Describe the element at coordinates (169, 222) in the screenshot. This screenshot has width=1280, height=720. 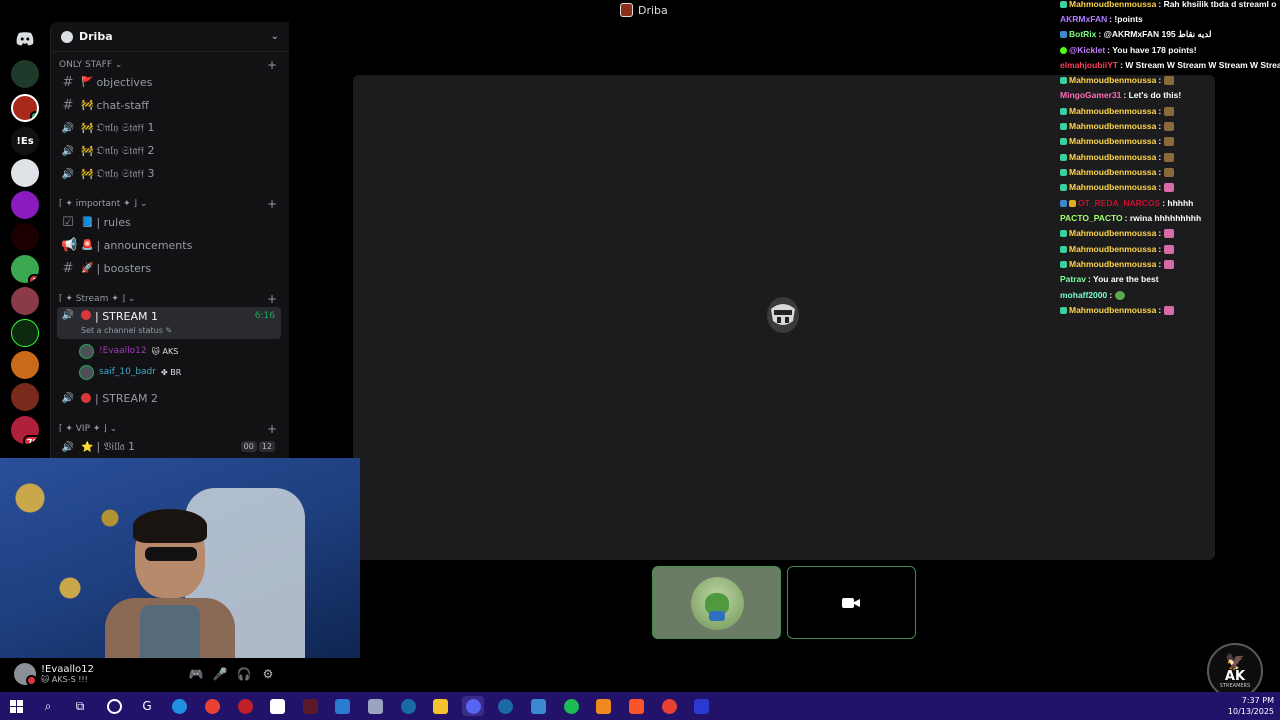
I see `channel-rules: ☑ 📘 | rules` at that location.